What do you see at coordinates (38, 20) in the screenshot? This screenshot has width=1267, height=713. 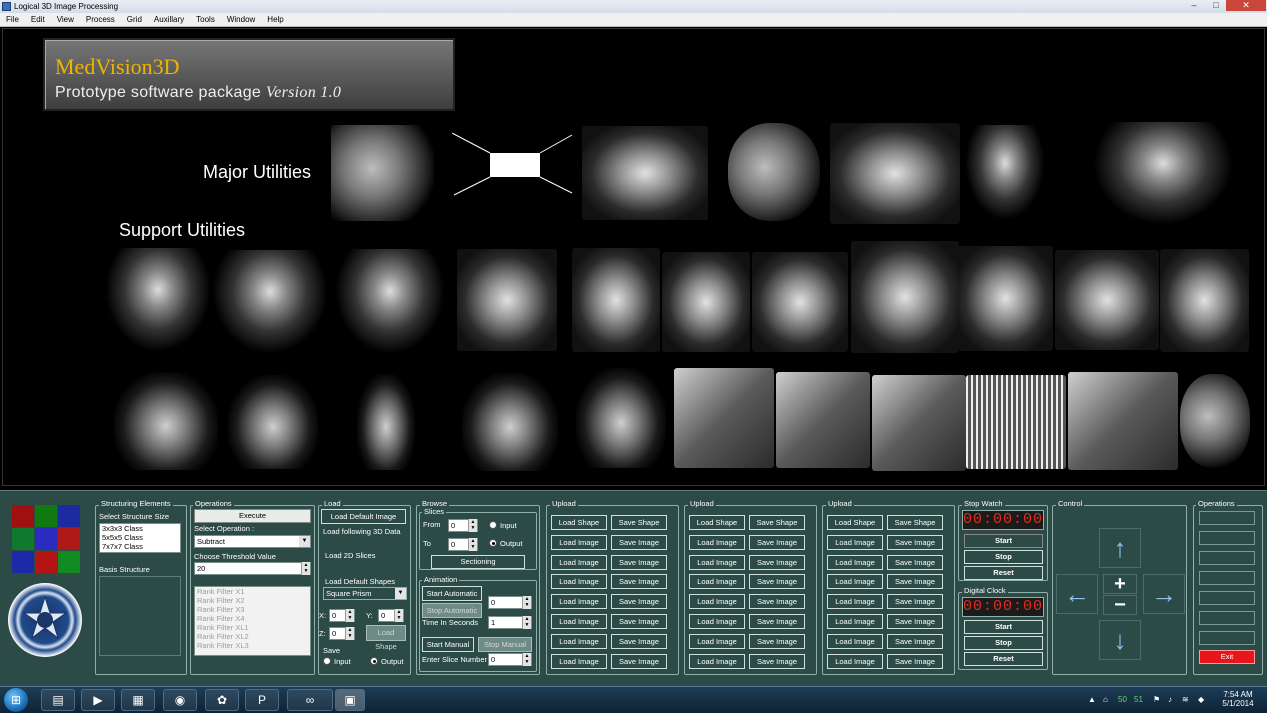 I see `menu-edit: Edit` at bounding box center [38, 20].